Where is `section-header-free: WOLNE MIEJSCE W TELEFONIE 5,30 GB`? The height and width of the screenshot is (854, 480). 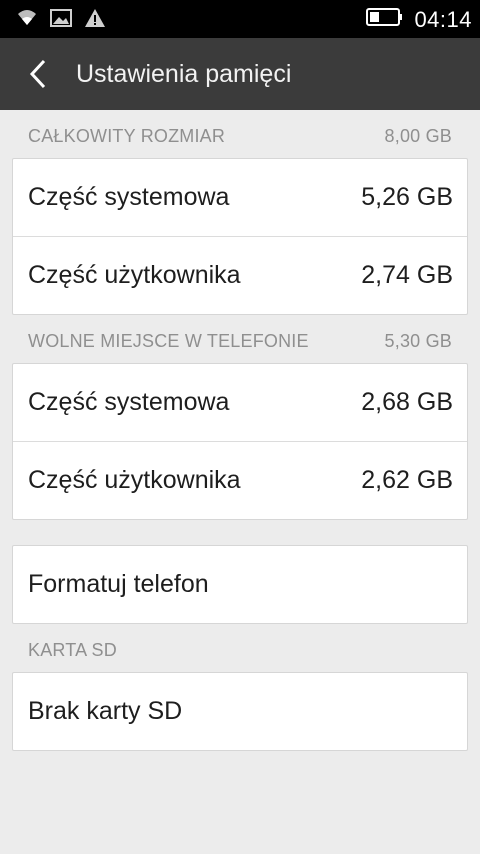 section-header-free: WOLNE MIEJSCE W TELEFONIE 5,30 GB is located at coordinates (240, 339).